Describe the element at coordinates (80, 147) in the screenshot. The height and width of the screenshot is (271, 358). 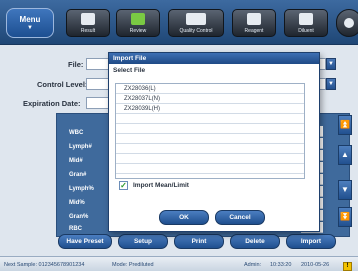
I see `param-name: Lymph#` at that location.